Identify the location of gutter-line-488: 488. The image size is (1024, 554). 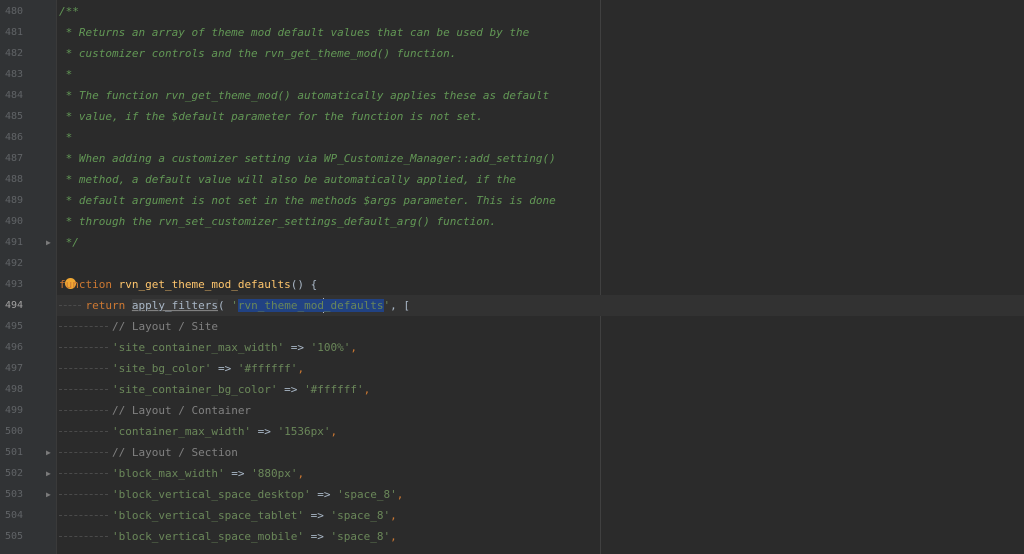
(28, 179).